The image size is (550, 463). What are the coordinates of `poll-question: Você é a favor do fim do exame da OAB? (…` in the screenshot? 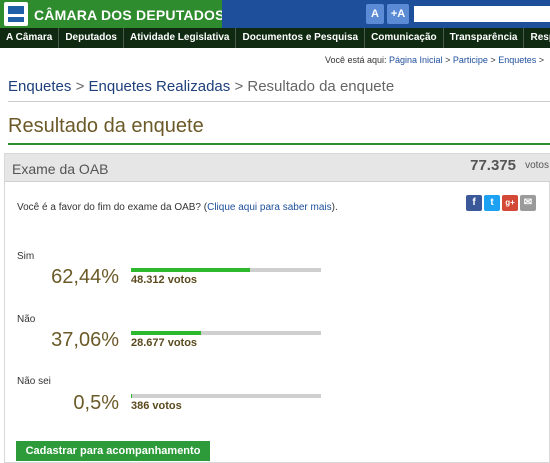 It's located at (177, 207).